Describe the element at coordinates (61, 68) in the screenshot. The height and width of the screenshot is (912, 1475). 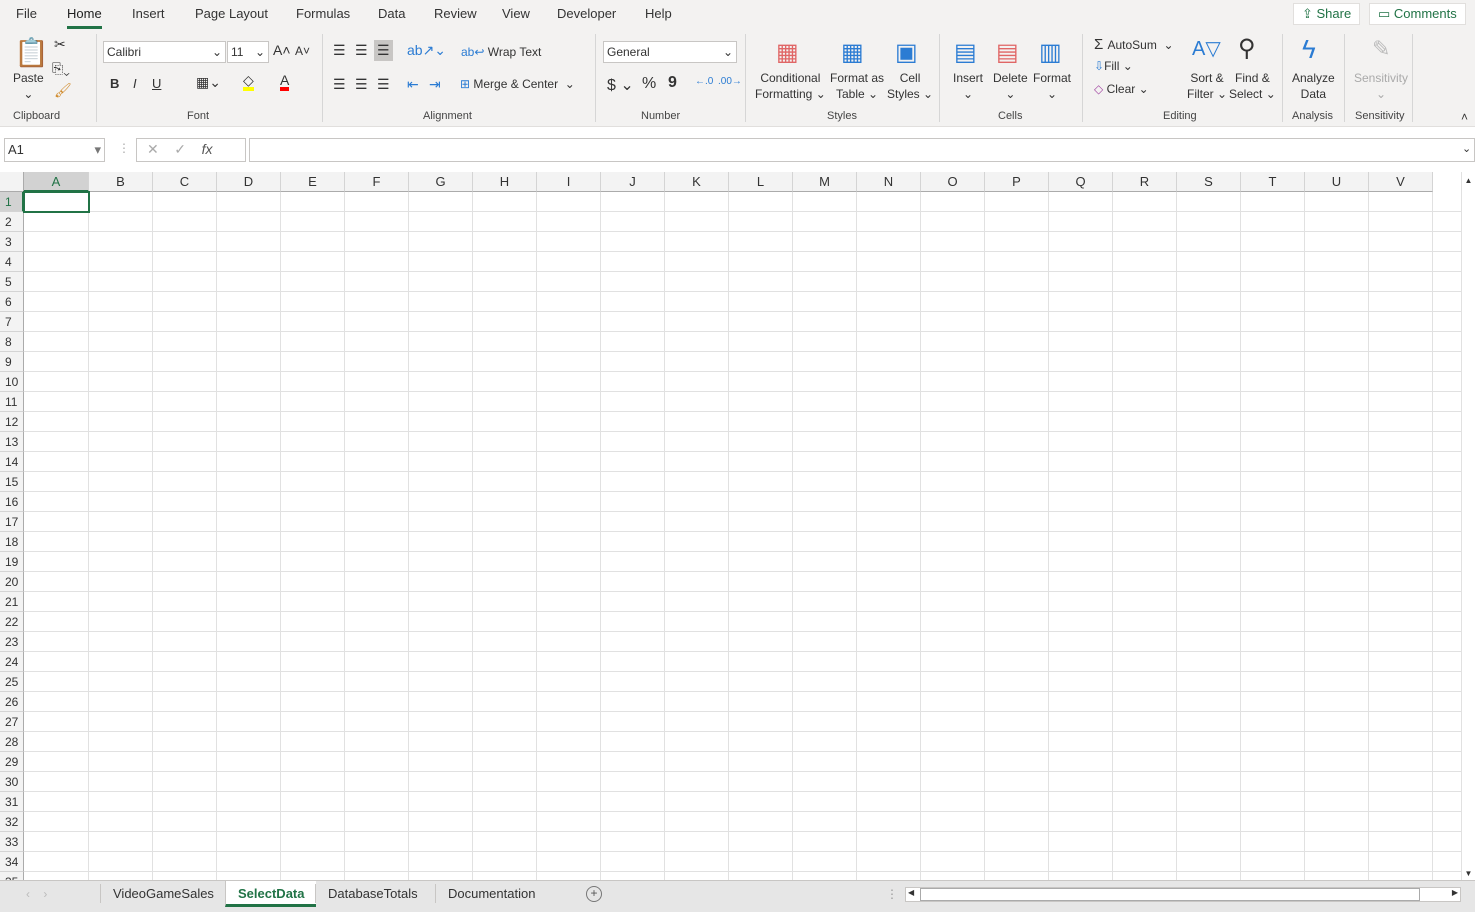
I see `copy-icon: ⎘⌄` at that location.